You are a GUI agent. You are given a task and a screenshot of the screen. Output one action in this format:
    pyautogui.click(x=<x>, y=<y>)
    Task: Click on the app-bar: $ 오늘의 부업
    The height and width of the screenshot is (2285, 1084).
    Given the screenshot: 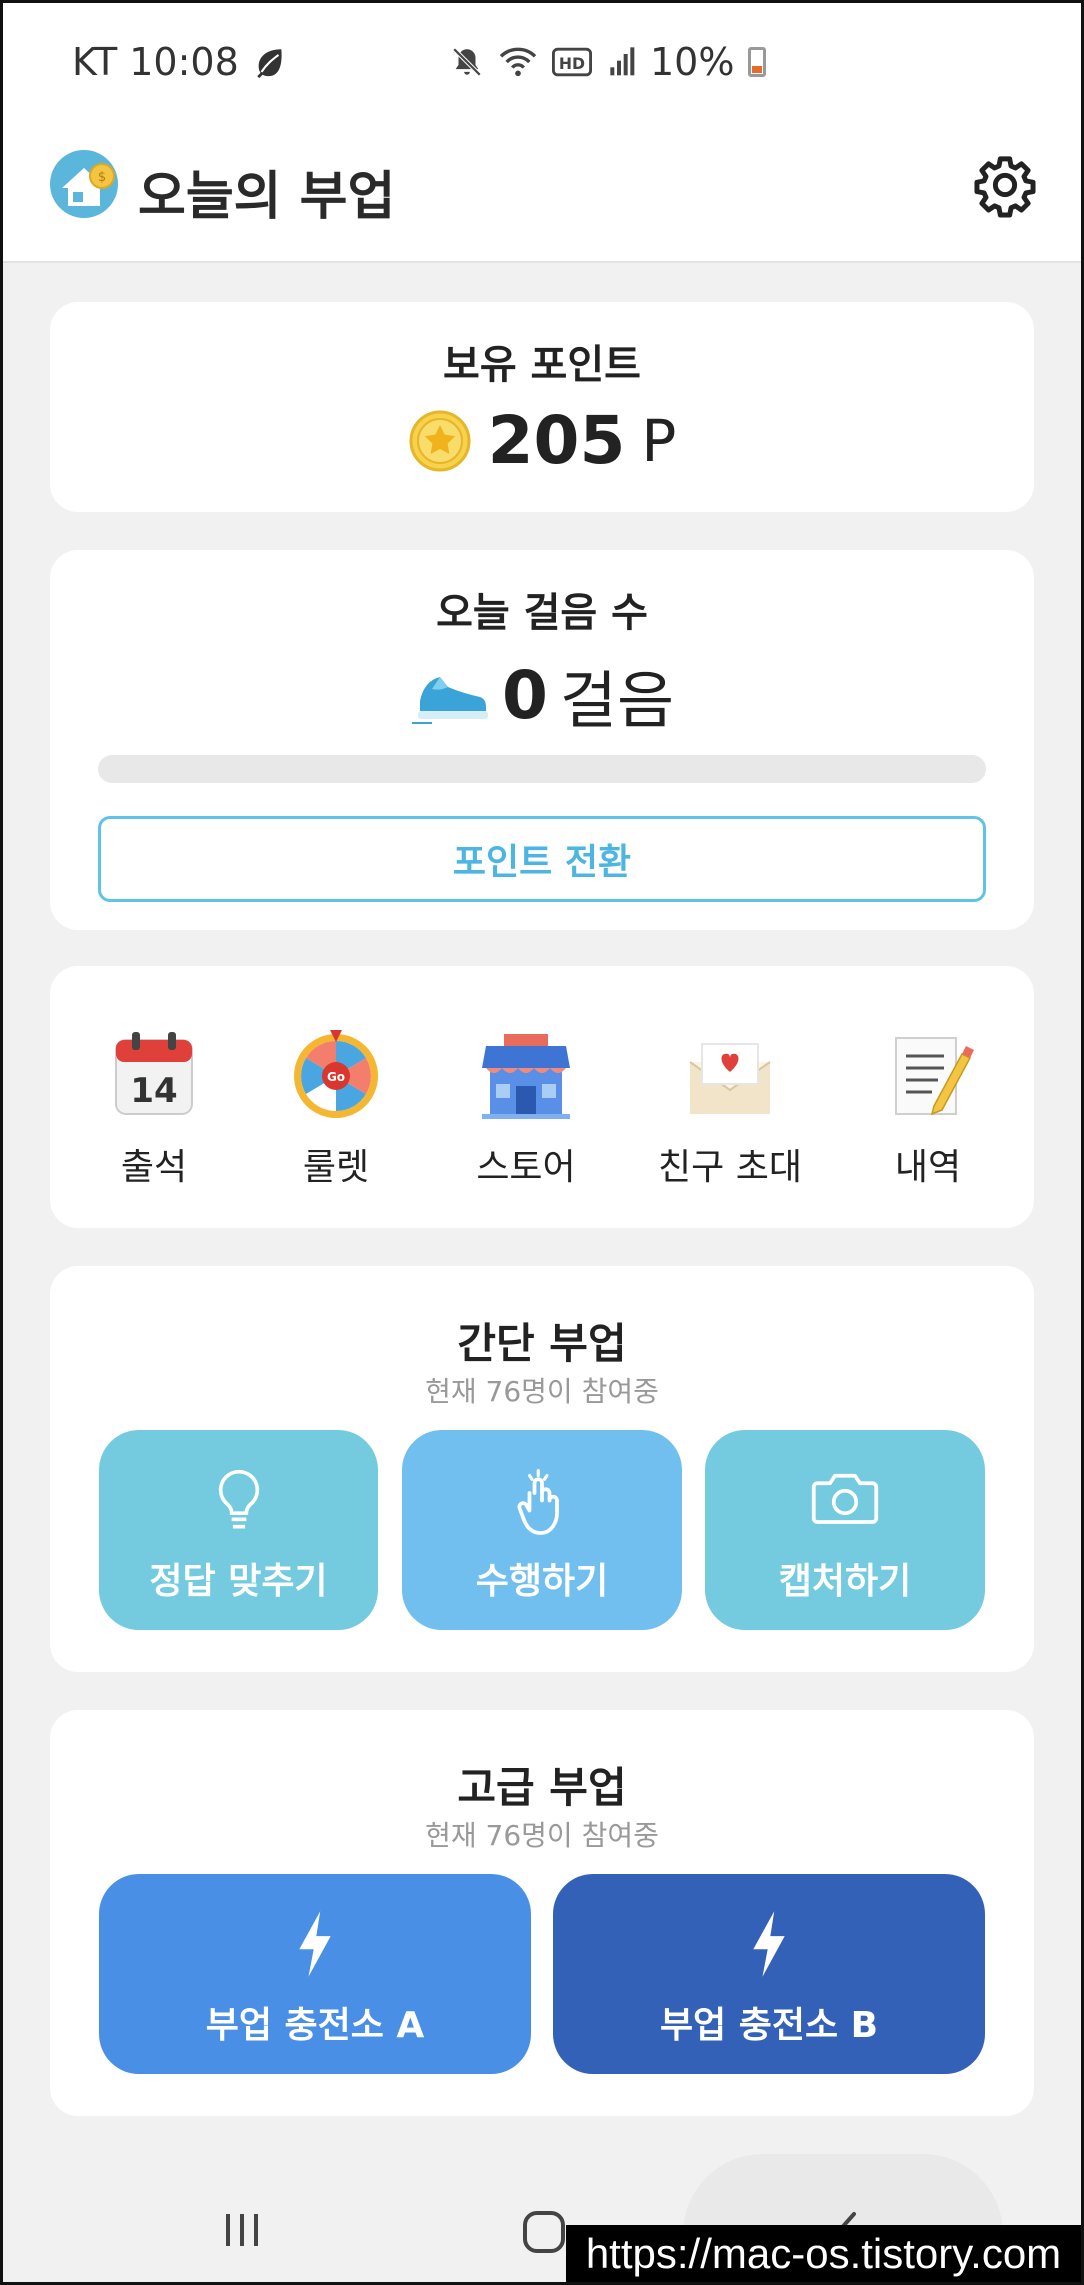 What is the action you would take?
    pyautogui.click(x=542, y=195)
    